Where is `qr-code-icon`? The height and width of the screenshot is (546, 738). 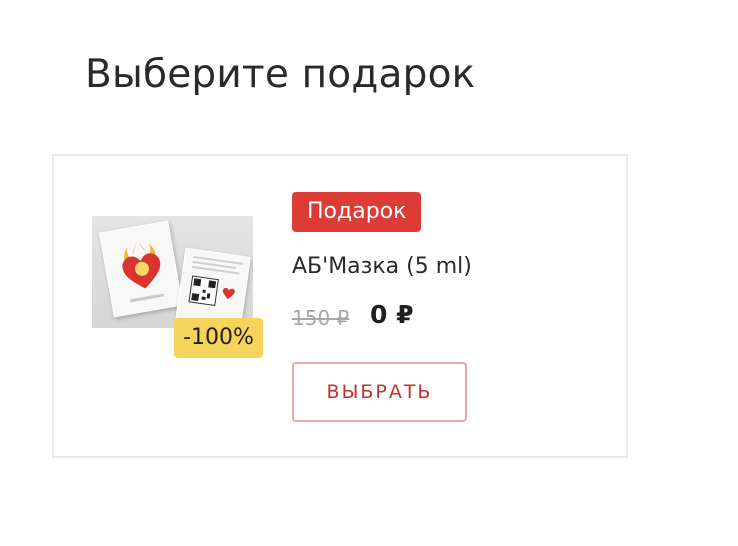
qr-code-icon is located at coordinates (215, 280).